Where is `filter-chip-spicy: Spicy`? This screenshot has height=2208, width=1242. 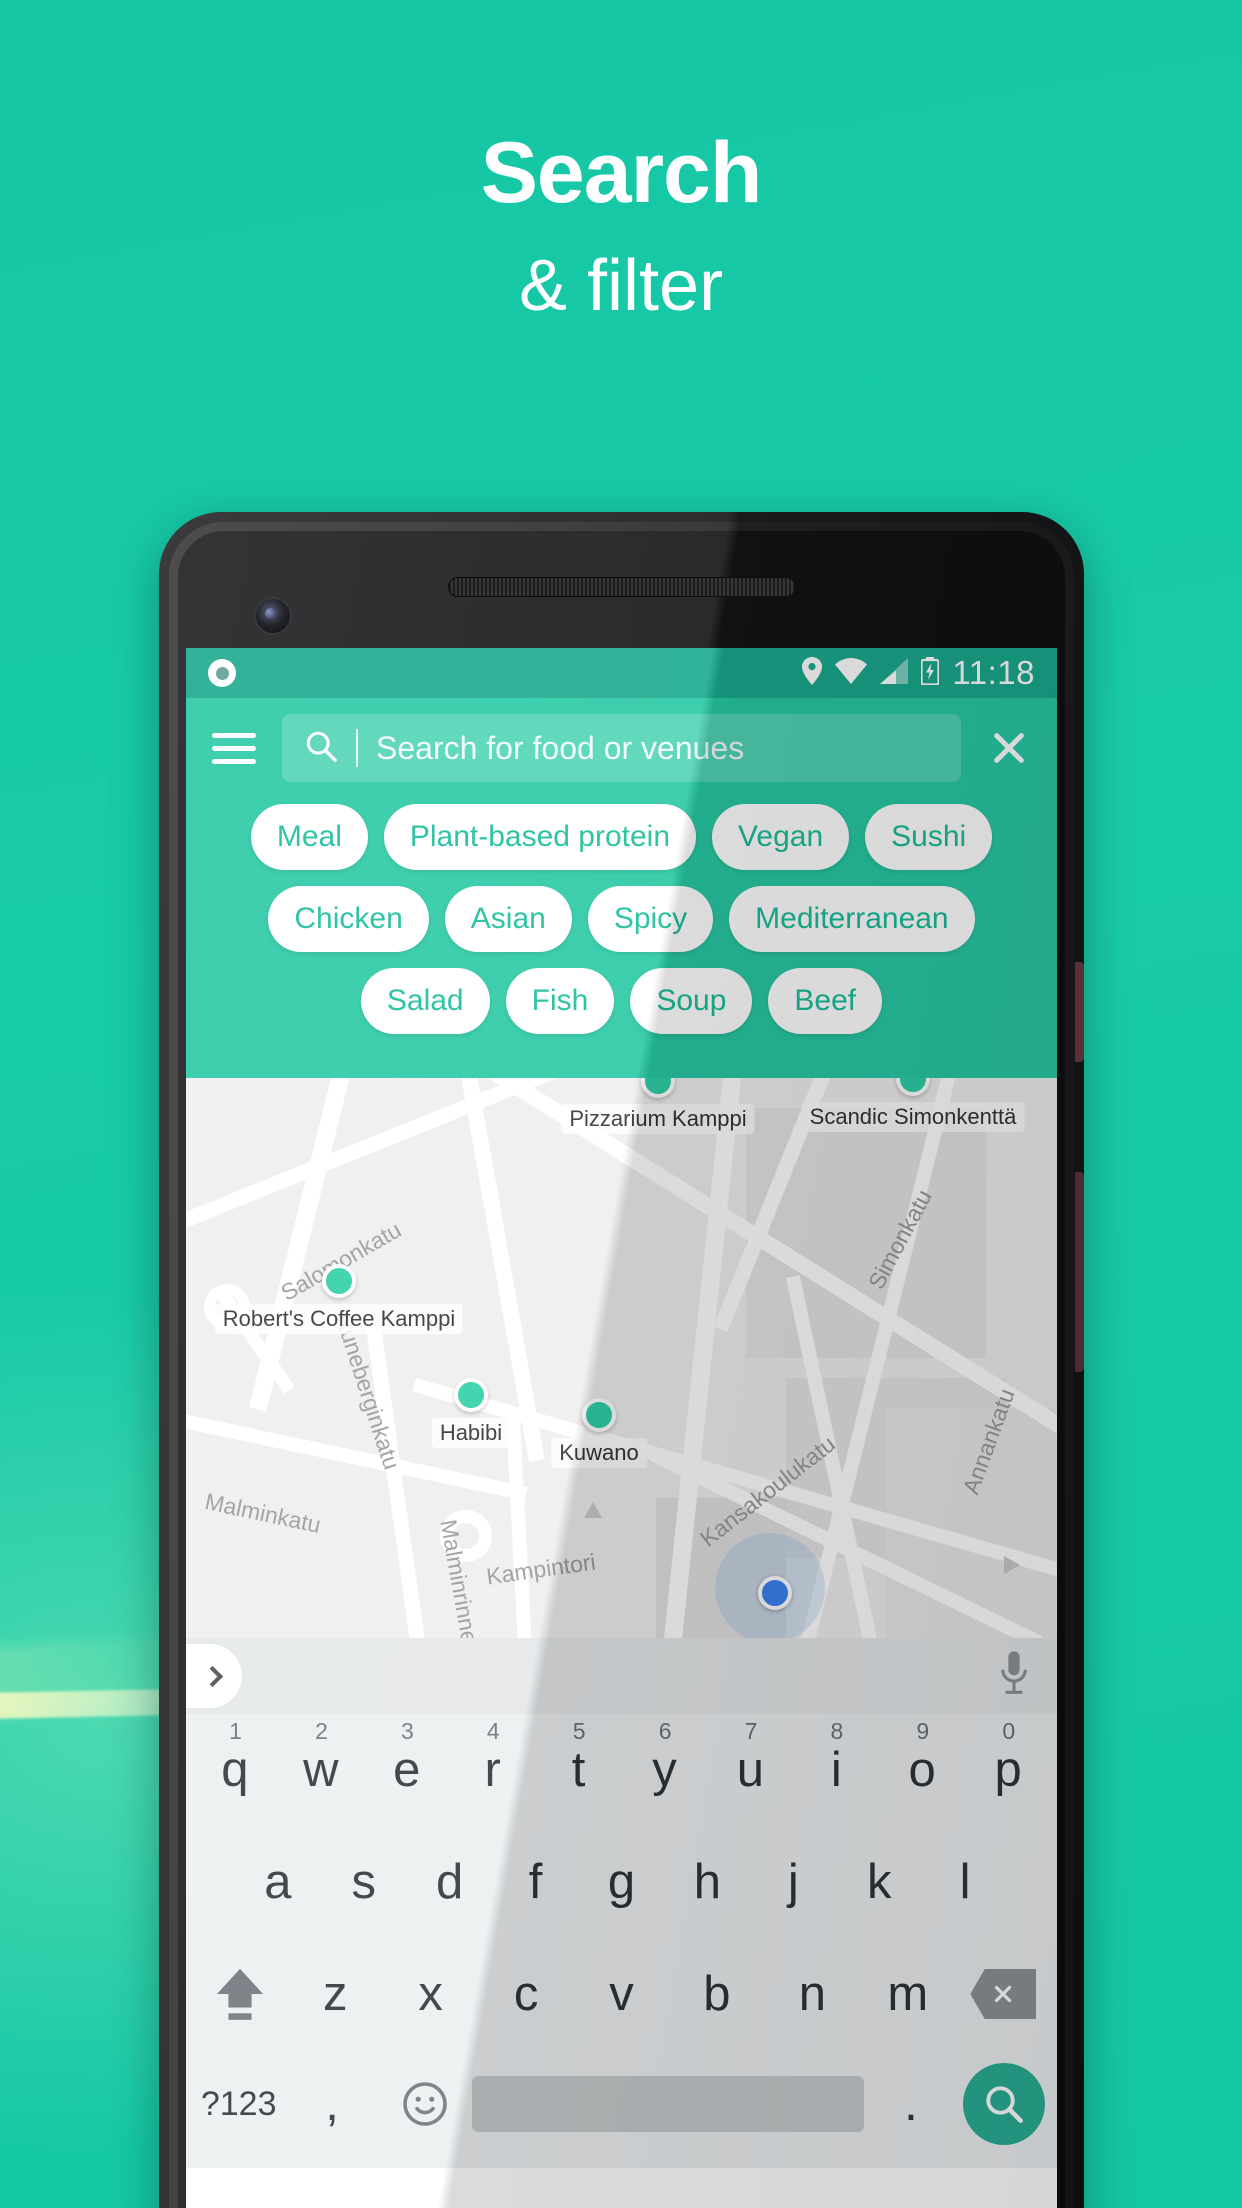 filter-chip-spicy: Spicy is located at coordinates (650, 919).